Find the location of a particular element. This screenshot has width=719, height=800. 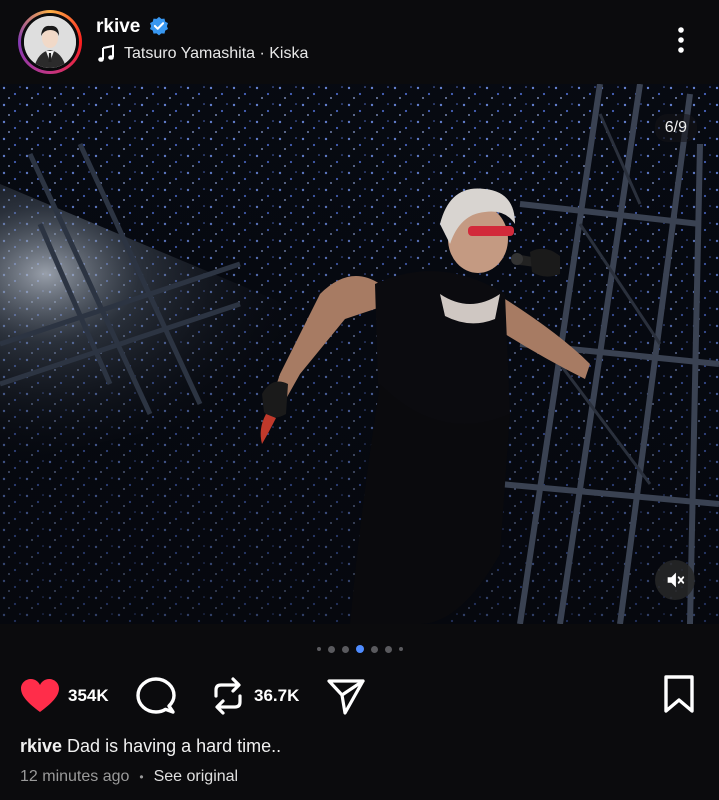

speaker-muted-icon is located at coordinates (676, 580).